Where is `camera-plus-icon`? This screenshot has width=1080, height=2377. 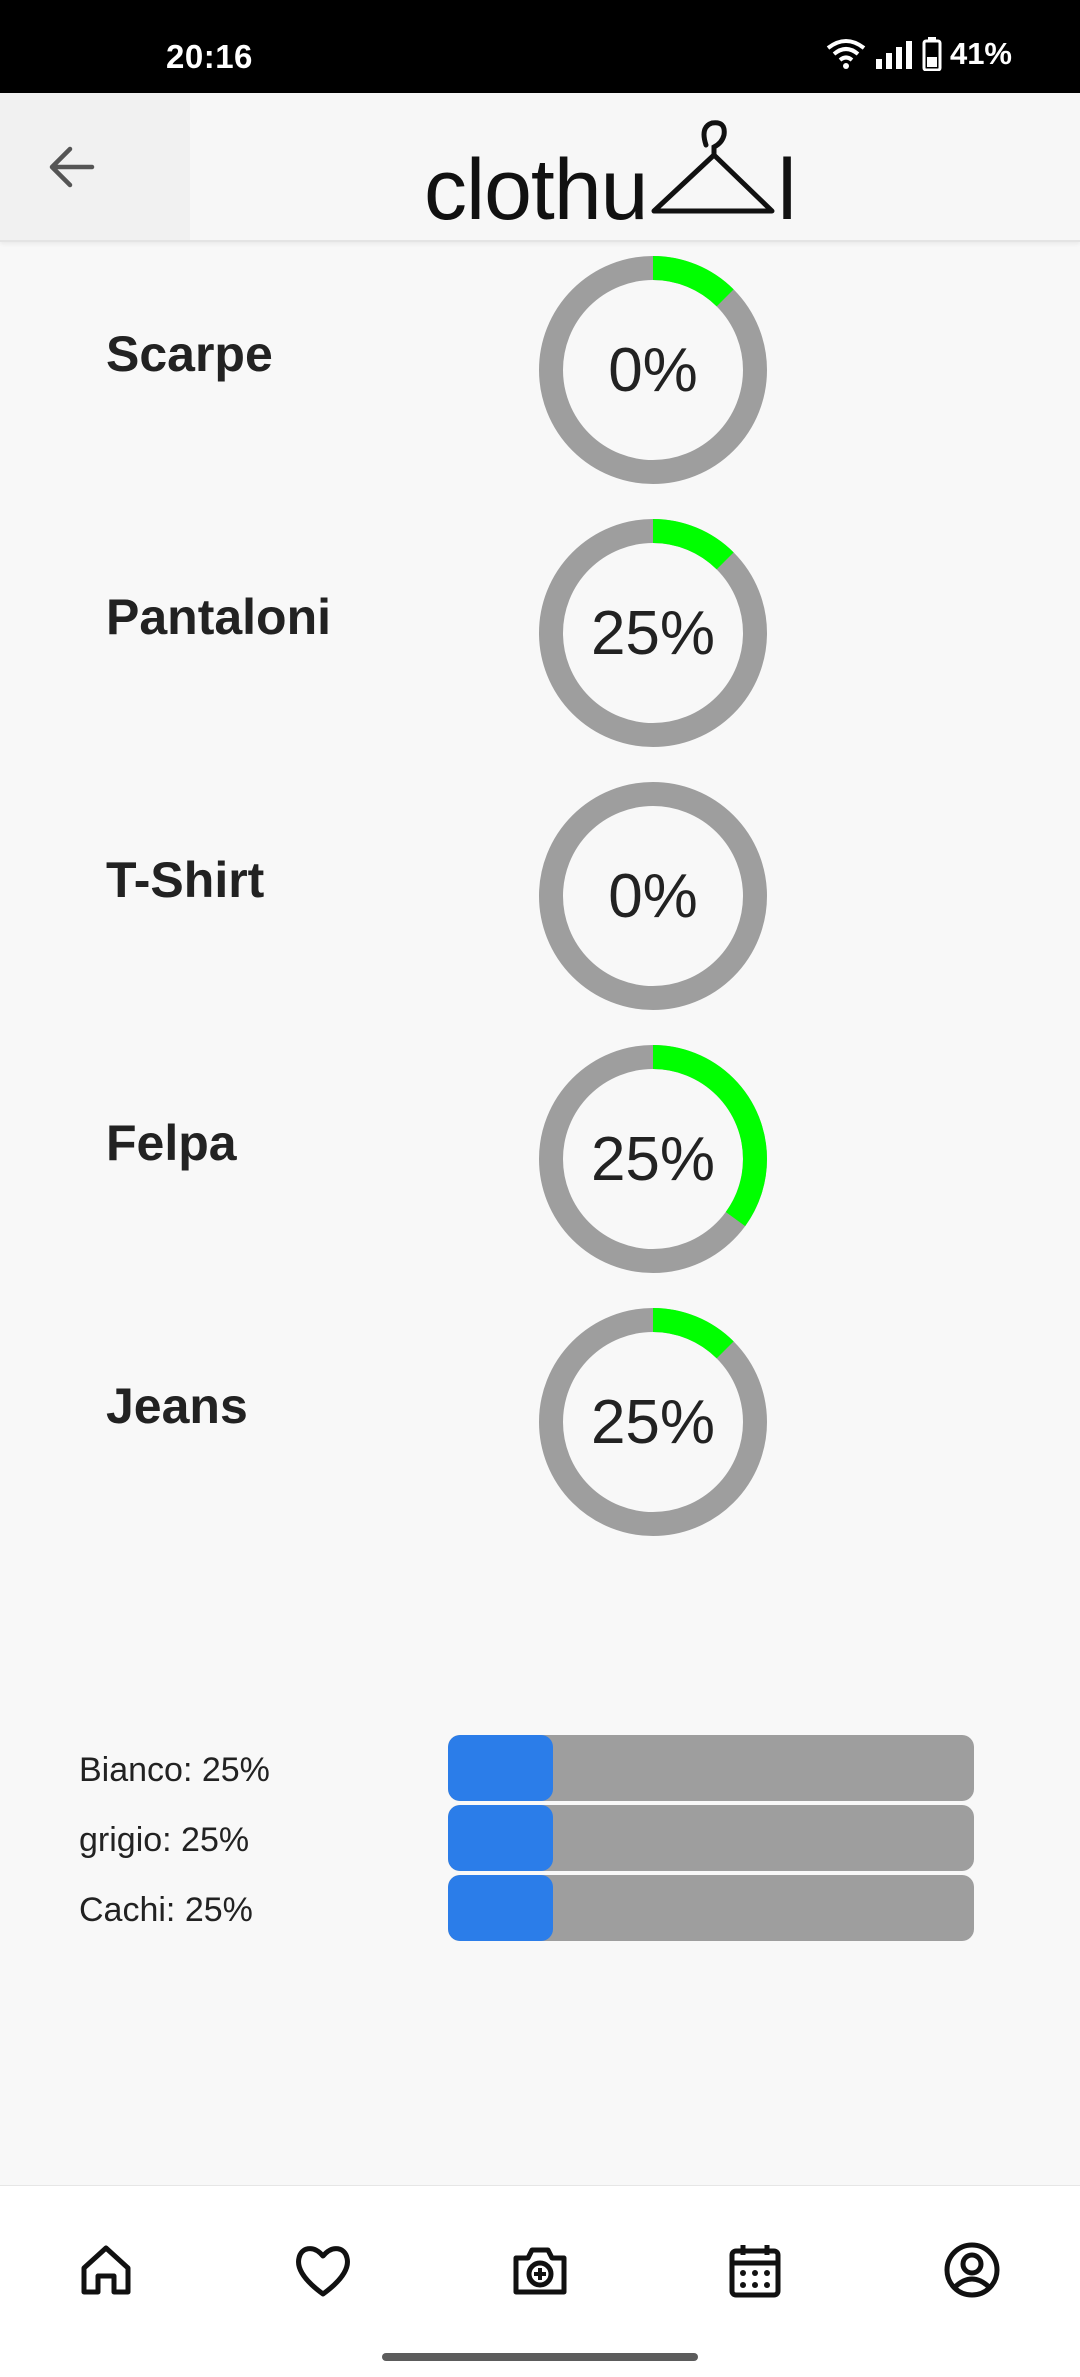 camera-plus-icon is located at coordinates (540, 2271).